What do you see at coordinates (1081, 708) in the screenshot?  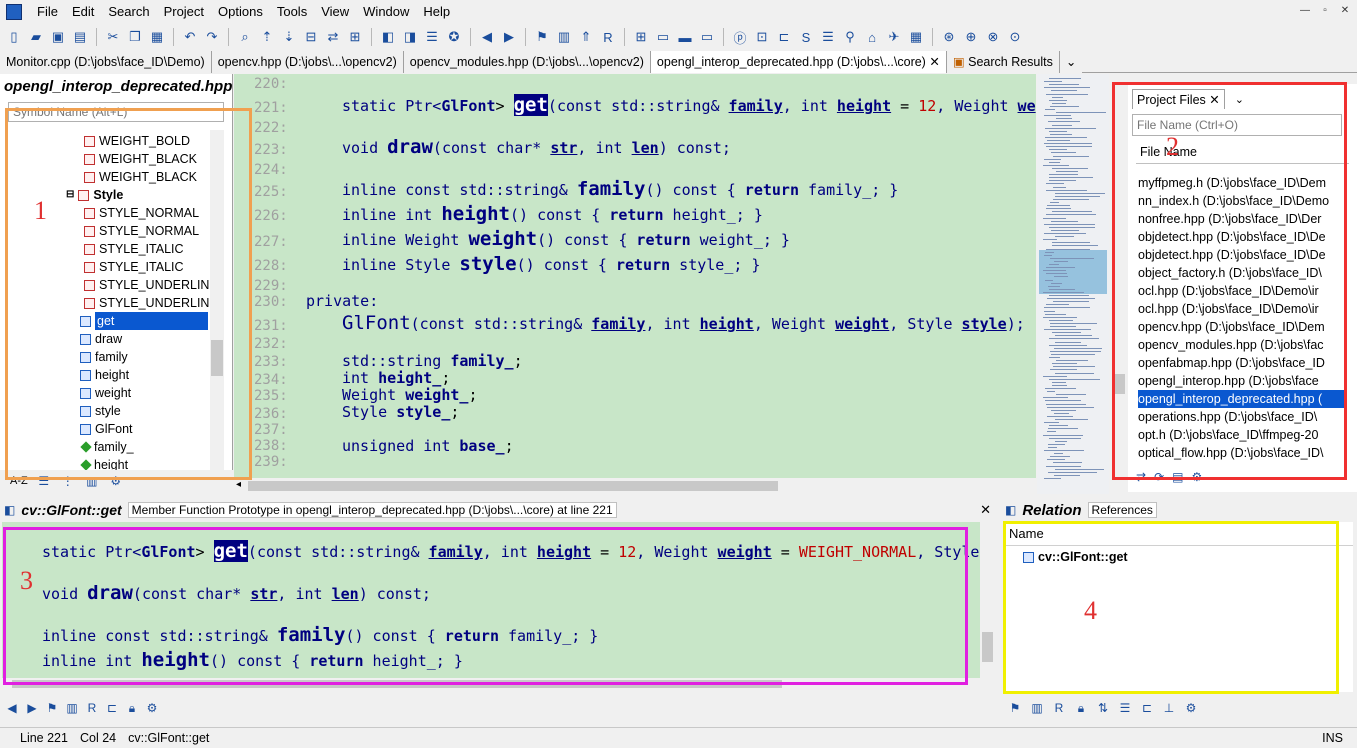 I see `lock-icon: 🔒︎` at bounding box center [1081, 708].